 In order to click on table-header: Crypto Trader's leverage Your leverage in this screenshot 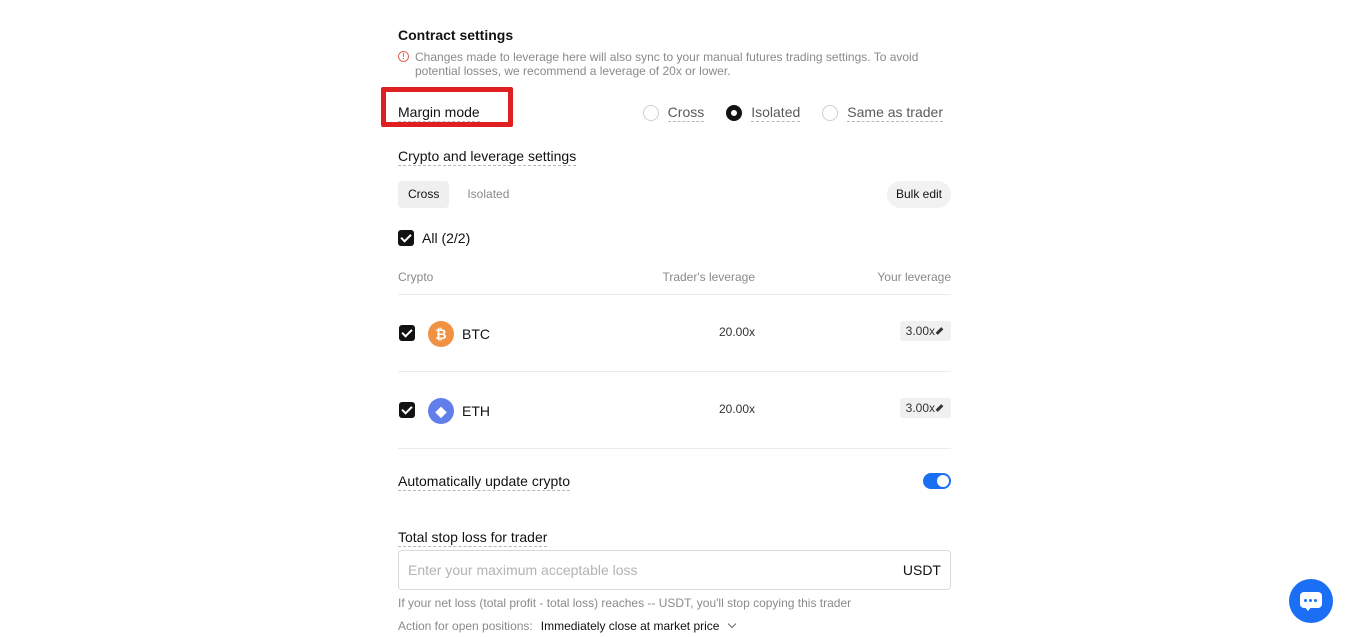, I will do `click(674, 282)`.